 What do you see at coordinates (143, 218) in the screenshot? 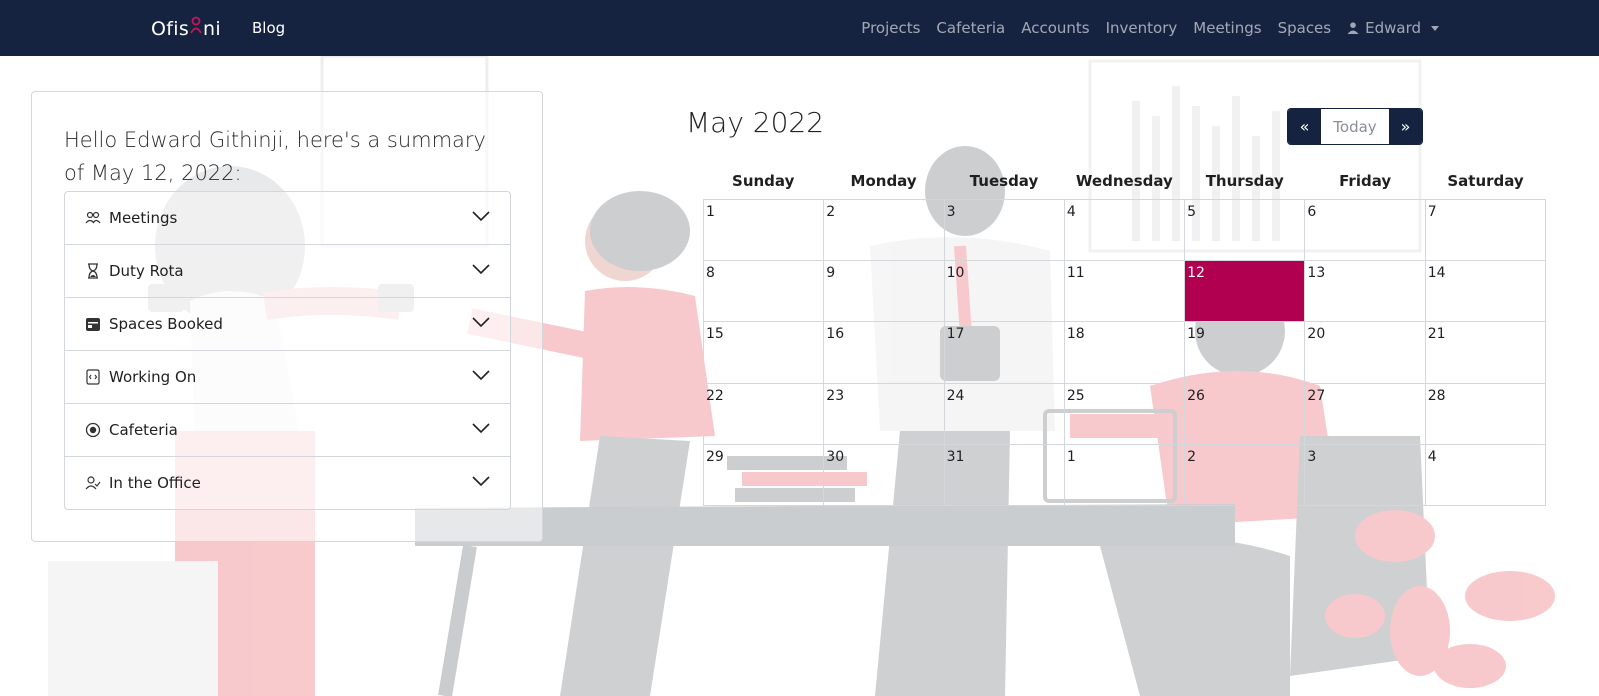
I see `accordion-label: Meetings` at bounding box center [143, 218].